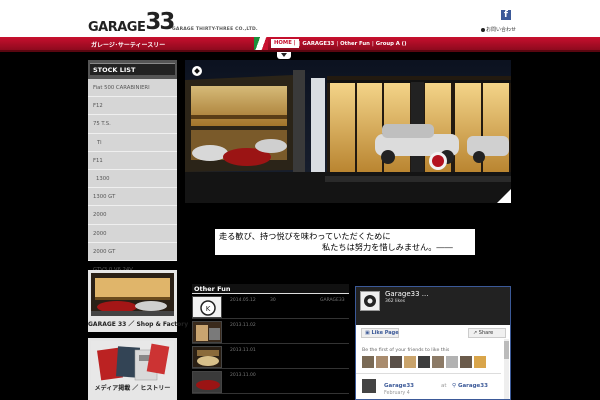 Image resolution: width=600 pixels, height=400 pixels. I want to click on thumbnail: K, so click(207, 307).